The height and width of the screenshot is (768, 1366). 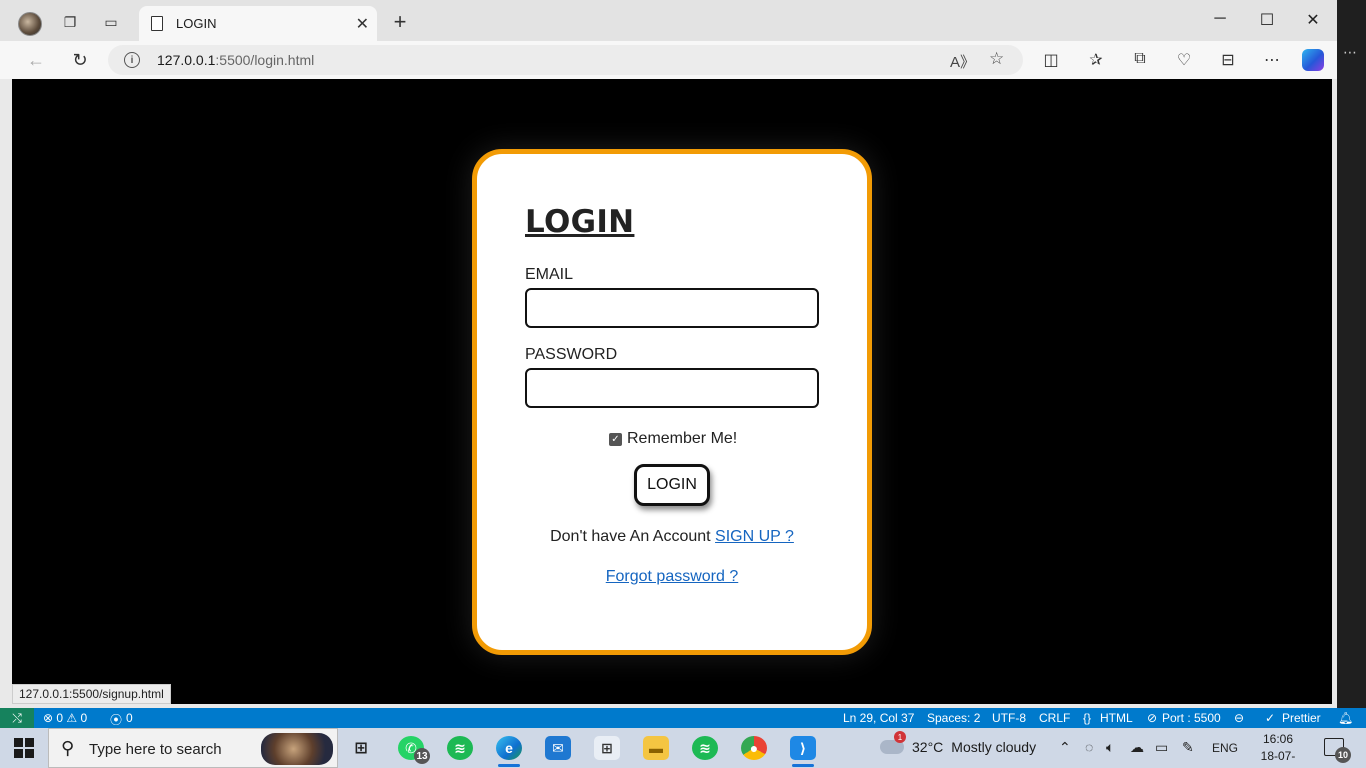 What do you see at coordinates (1278, 758) in the screenshot?
I see `clock-date: 18-07-2024` at bounding box center [1278, 758].